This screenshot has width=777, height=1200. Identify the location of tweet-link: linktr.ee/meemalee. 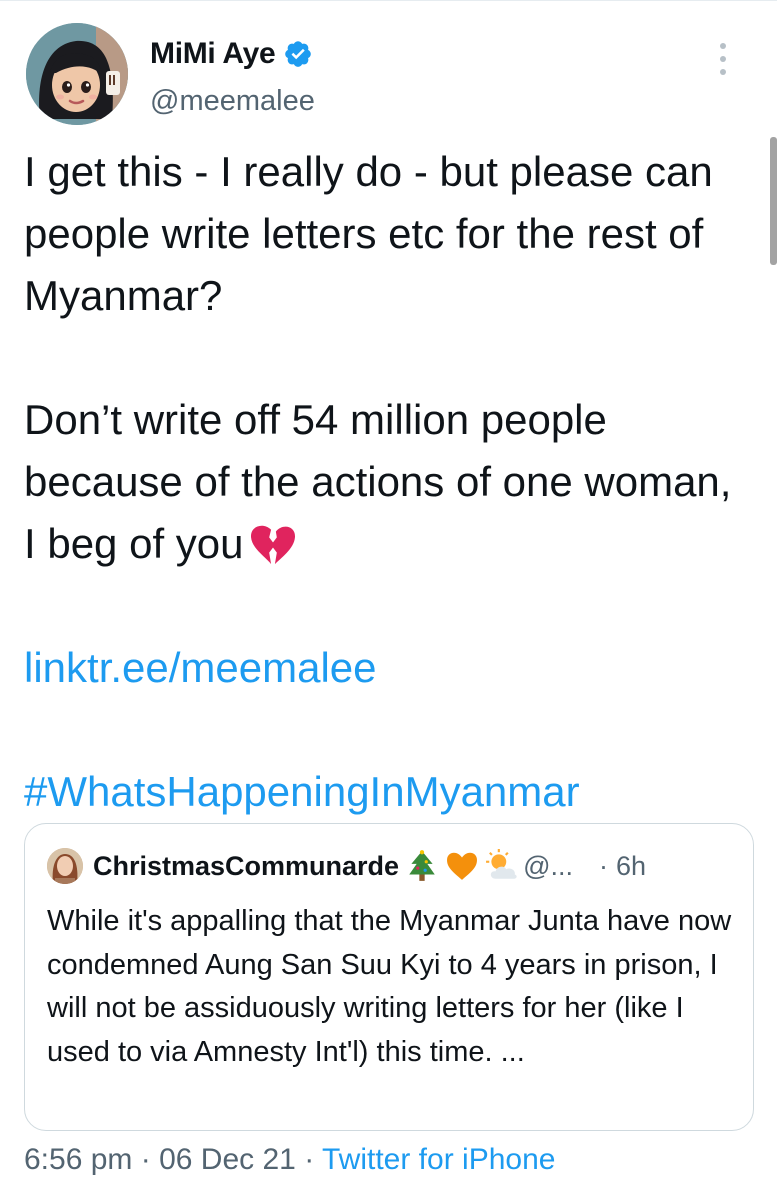
(384, 668).